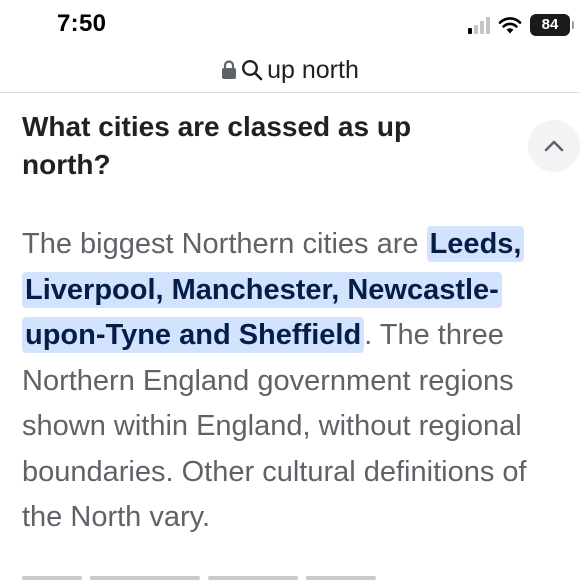 This screenshot has height=580, width=580. I want to click on search-icon, so click(252, 70).